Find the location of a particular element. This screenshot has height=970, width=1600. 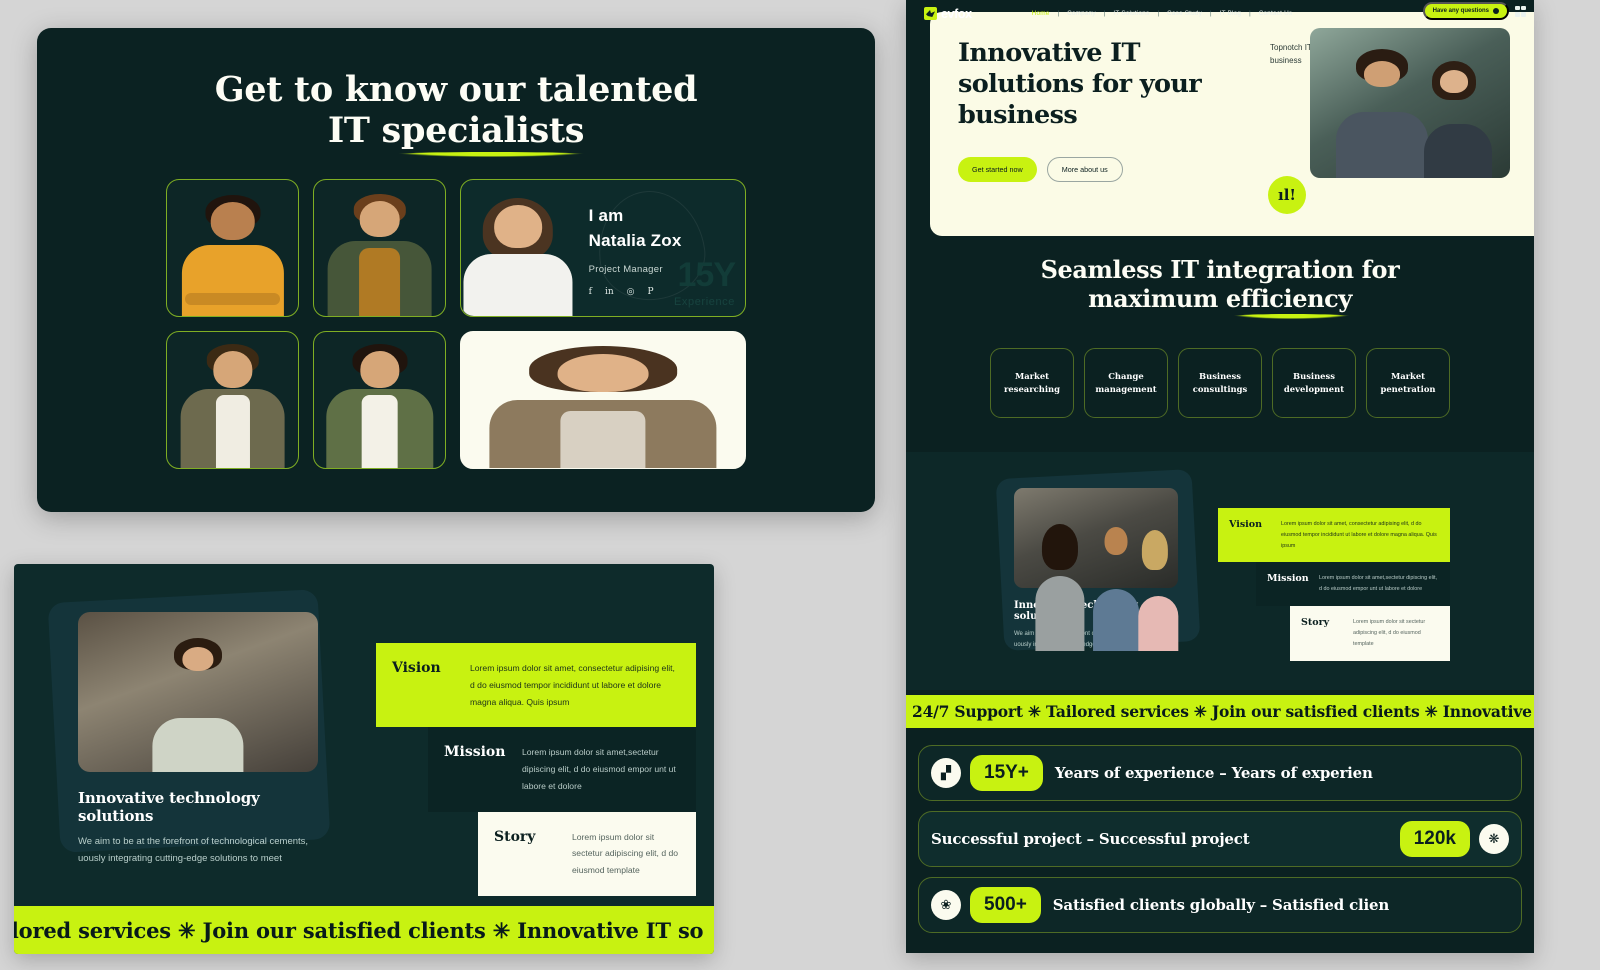

more-about-us-button: More about us is located at coordinates (1084, 169).